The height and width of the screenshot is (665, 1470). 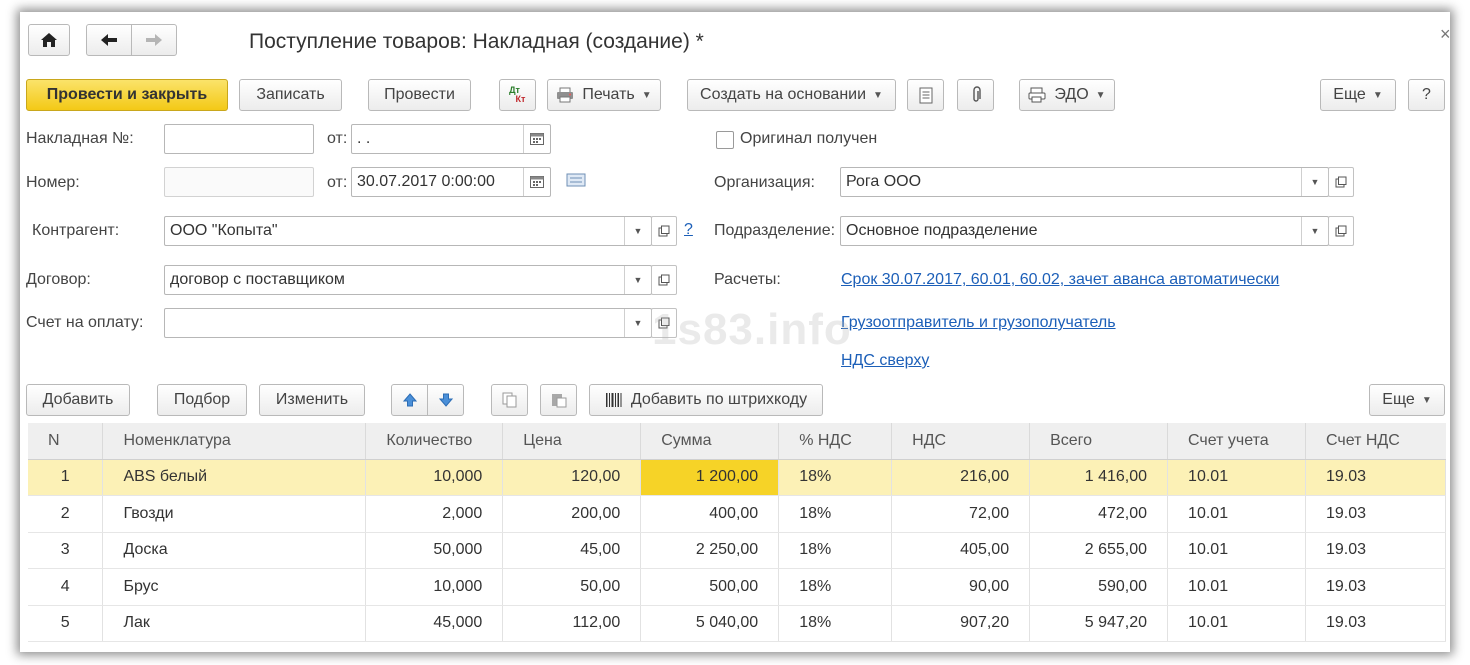 What do you see at coordinates (1099, 550) in the screenshot?
I see `cell-total: 2 655,00` at bounding box center [1099, 550].